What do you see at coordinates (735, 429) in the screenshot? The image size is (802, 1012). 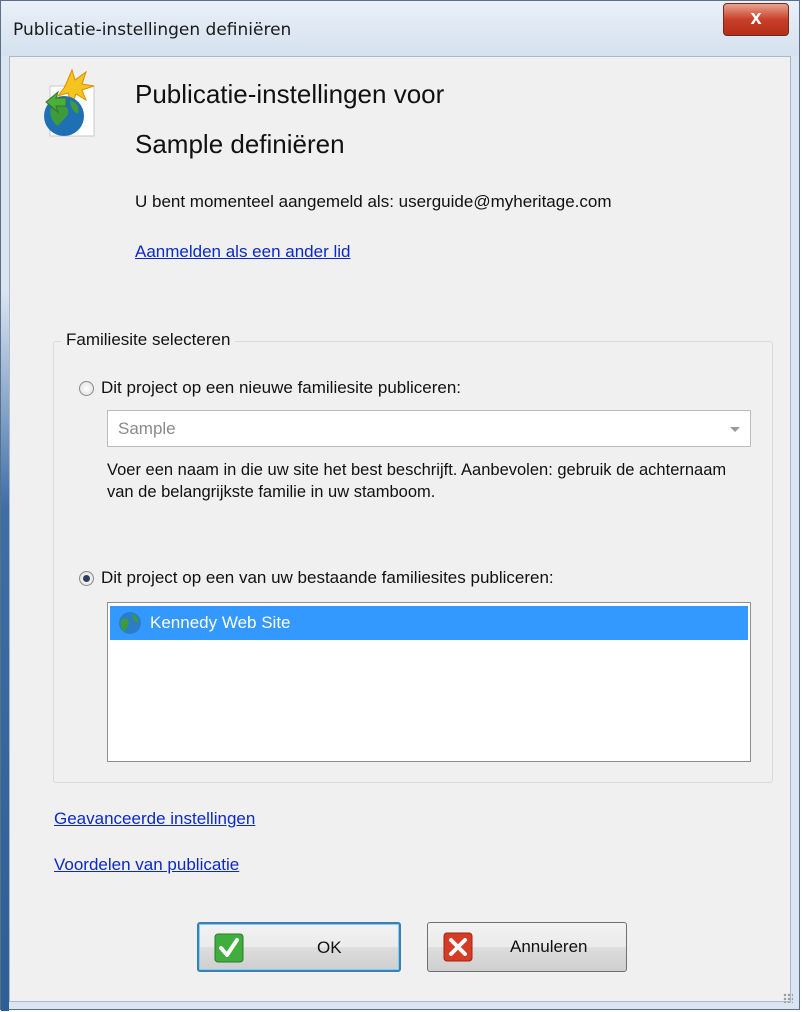 I see `chevron-down-icon` at bounding box center [735, 429].